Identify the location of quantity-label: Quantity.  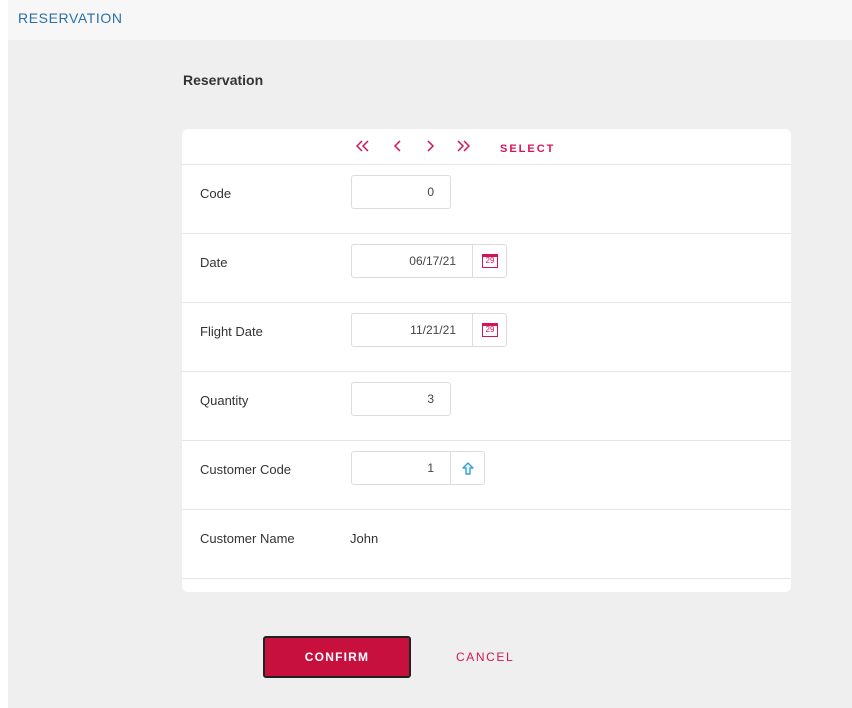
(224, 400).